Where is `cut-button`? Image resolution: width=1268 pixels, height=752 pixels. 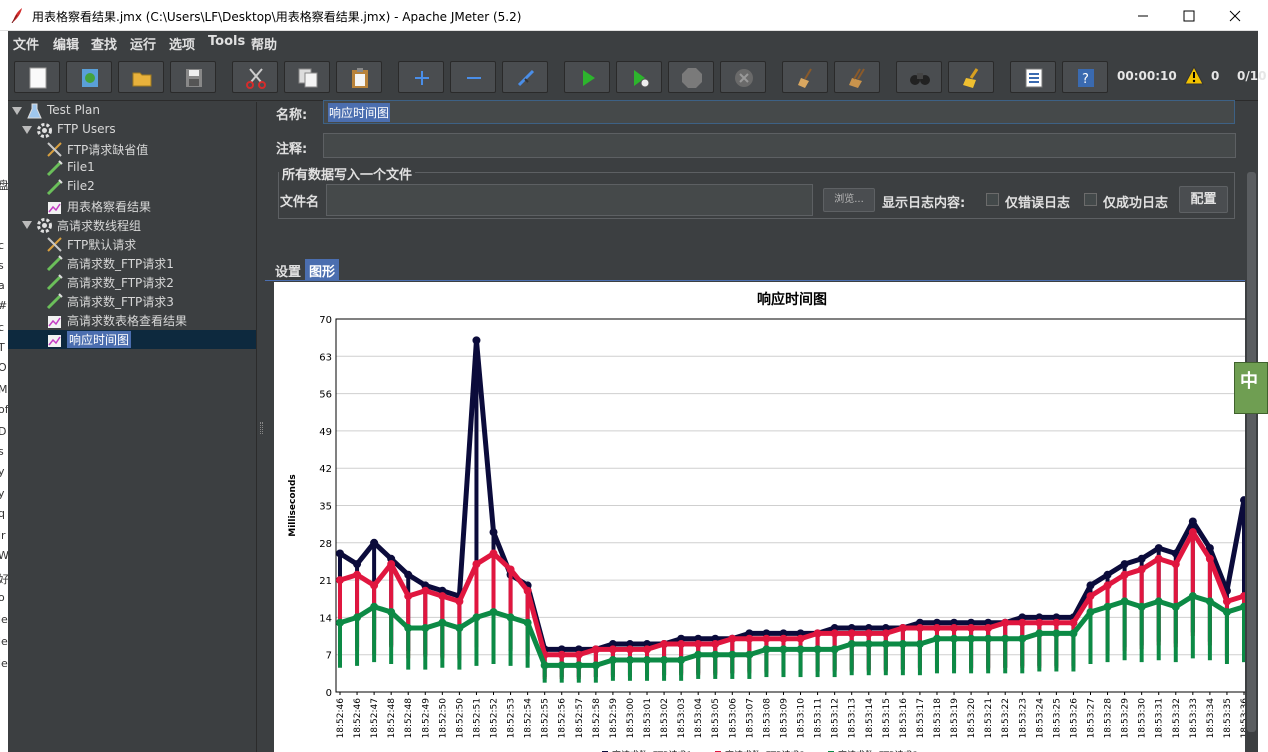
cut-button is located at coordinates (255, 77).